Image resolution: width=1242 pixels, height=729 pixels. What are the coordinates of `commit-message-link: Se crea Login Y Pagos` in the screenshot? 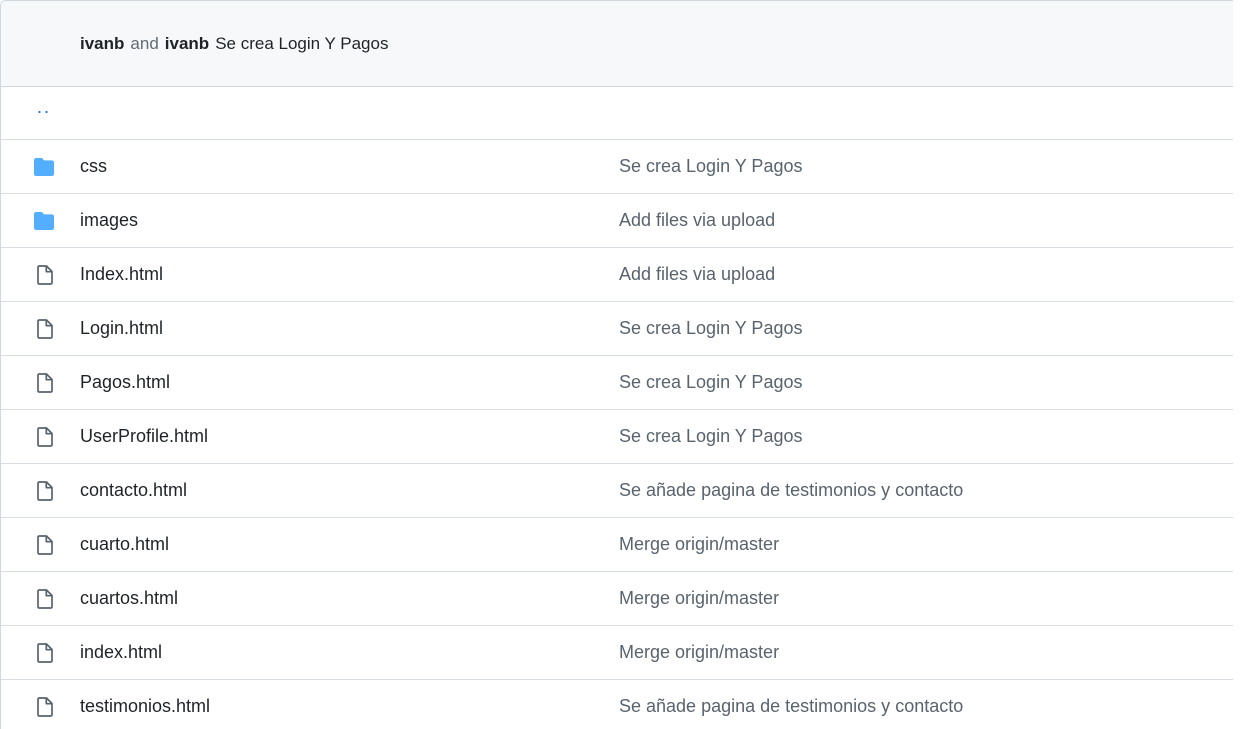 It's located at (301, 44).